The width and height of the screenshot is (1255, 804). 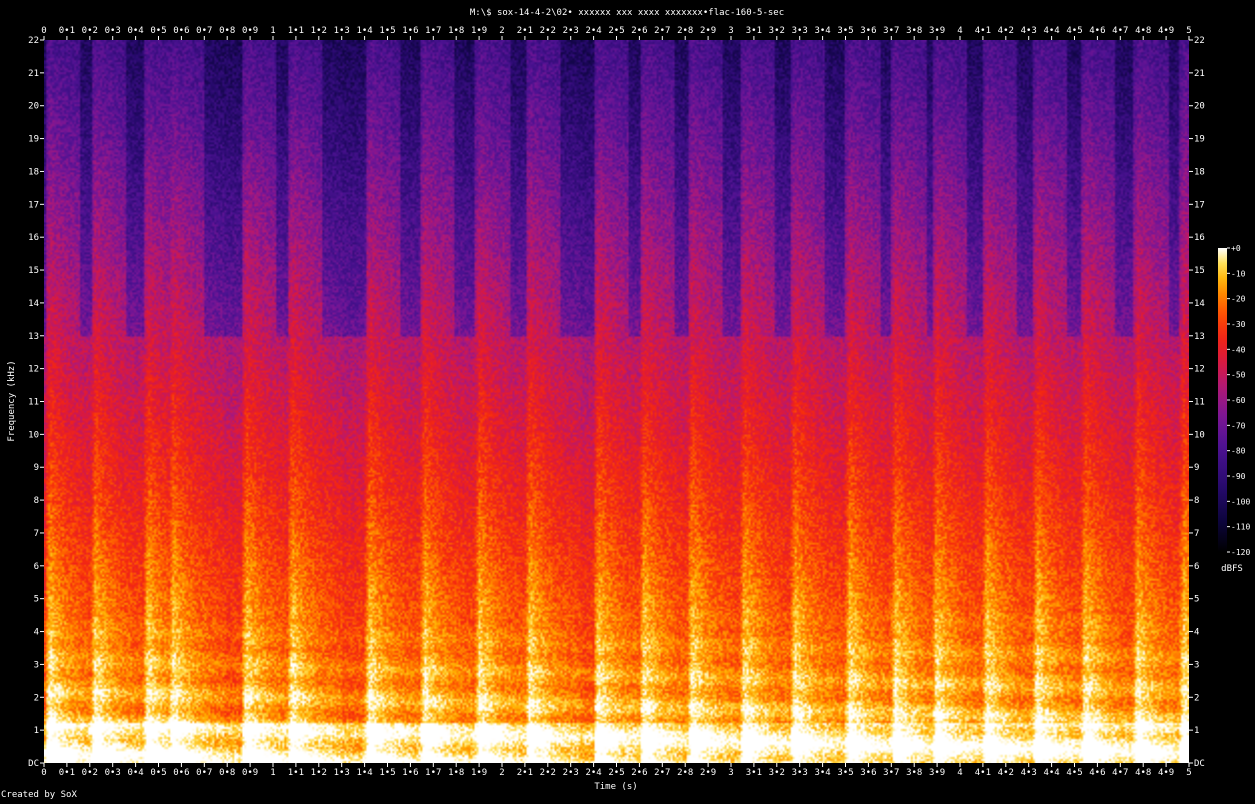 I want to click on x-tick-label-top: 4•1, so click(x=983, y=31).